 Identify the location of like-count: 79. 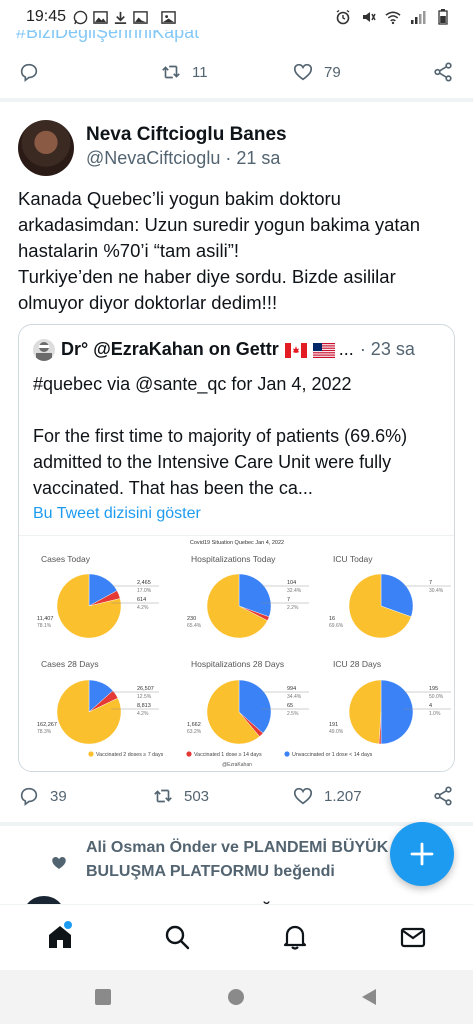
(332, 72).